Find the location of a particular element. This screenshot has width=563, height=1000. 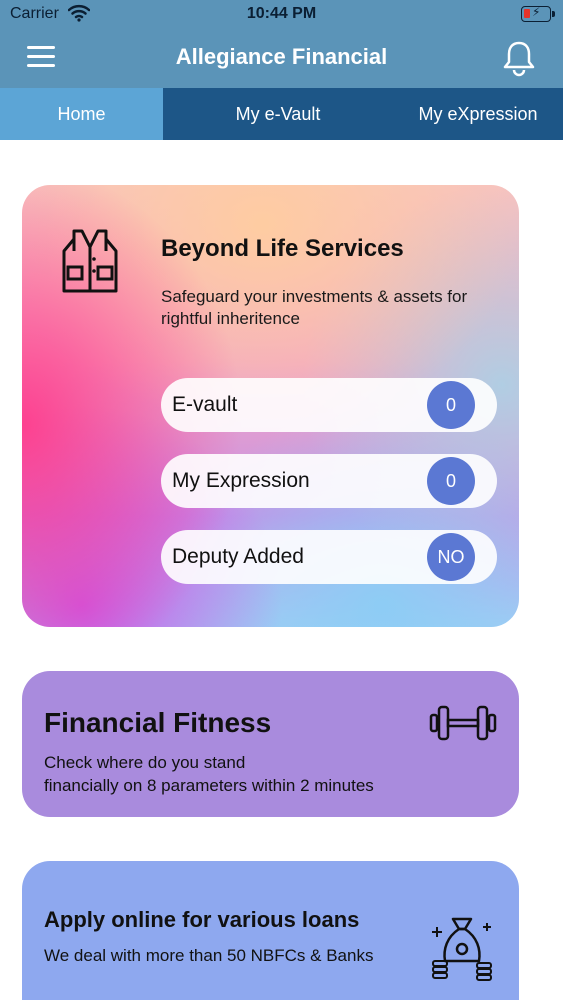

bell-icon is located at coordinates (519, 58).